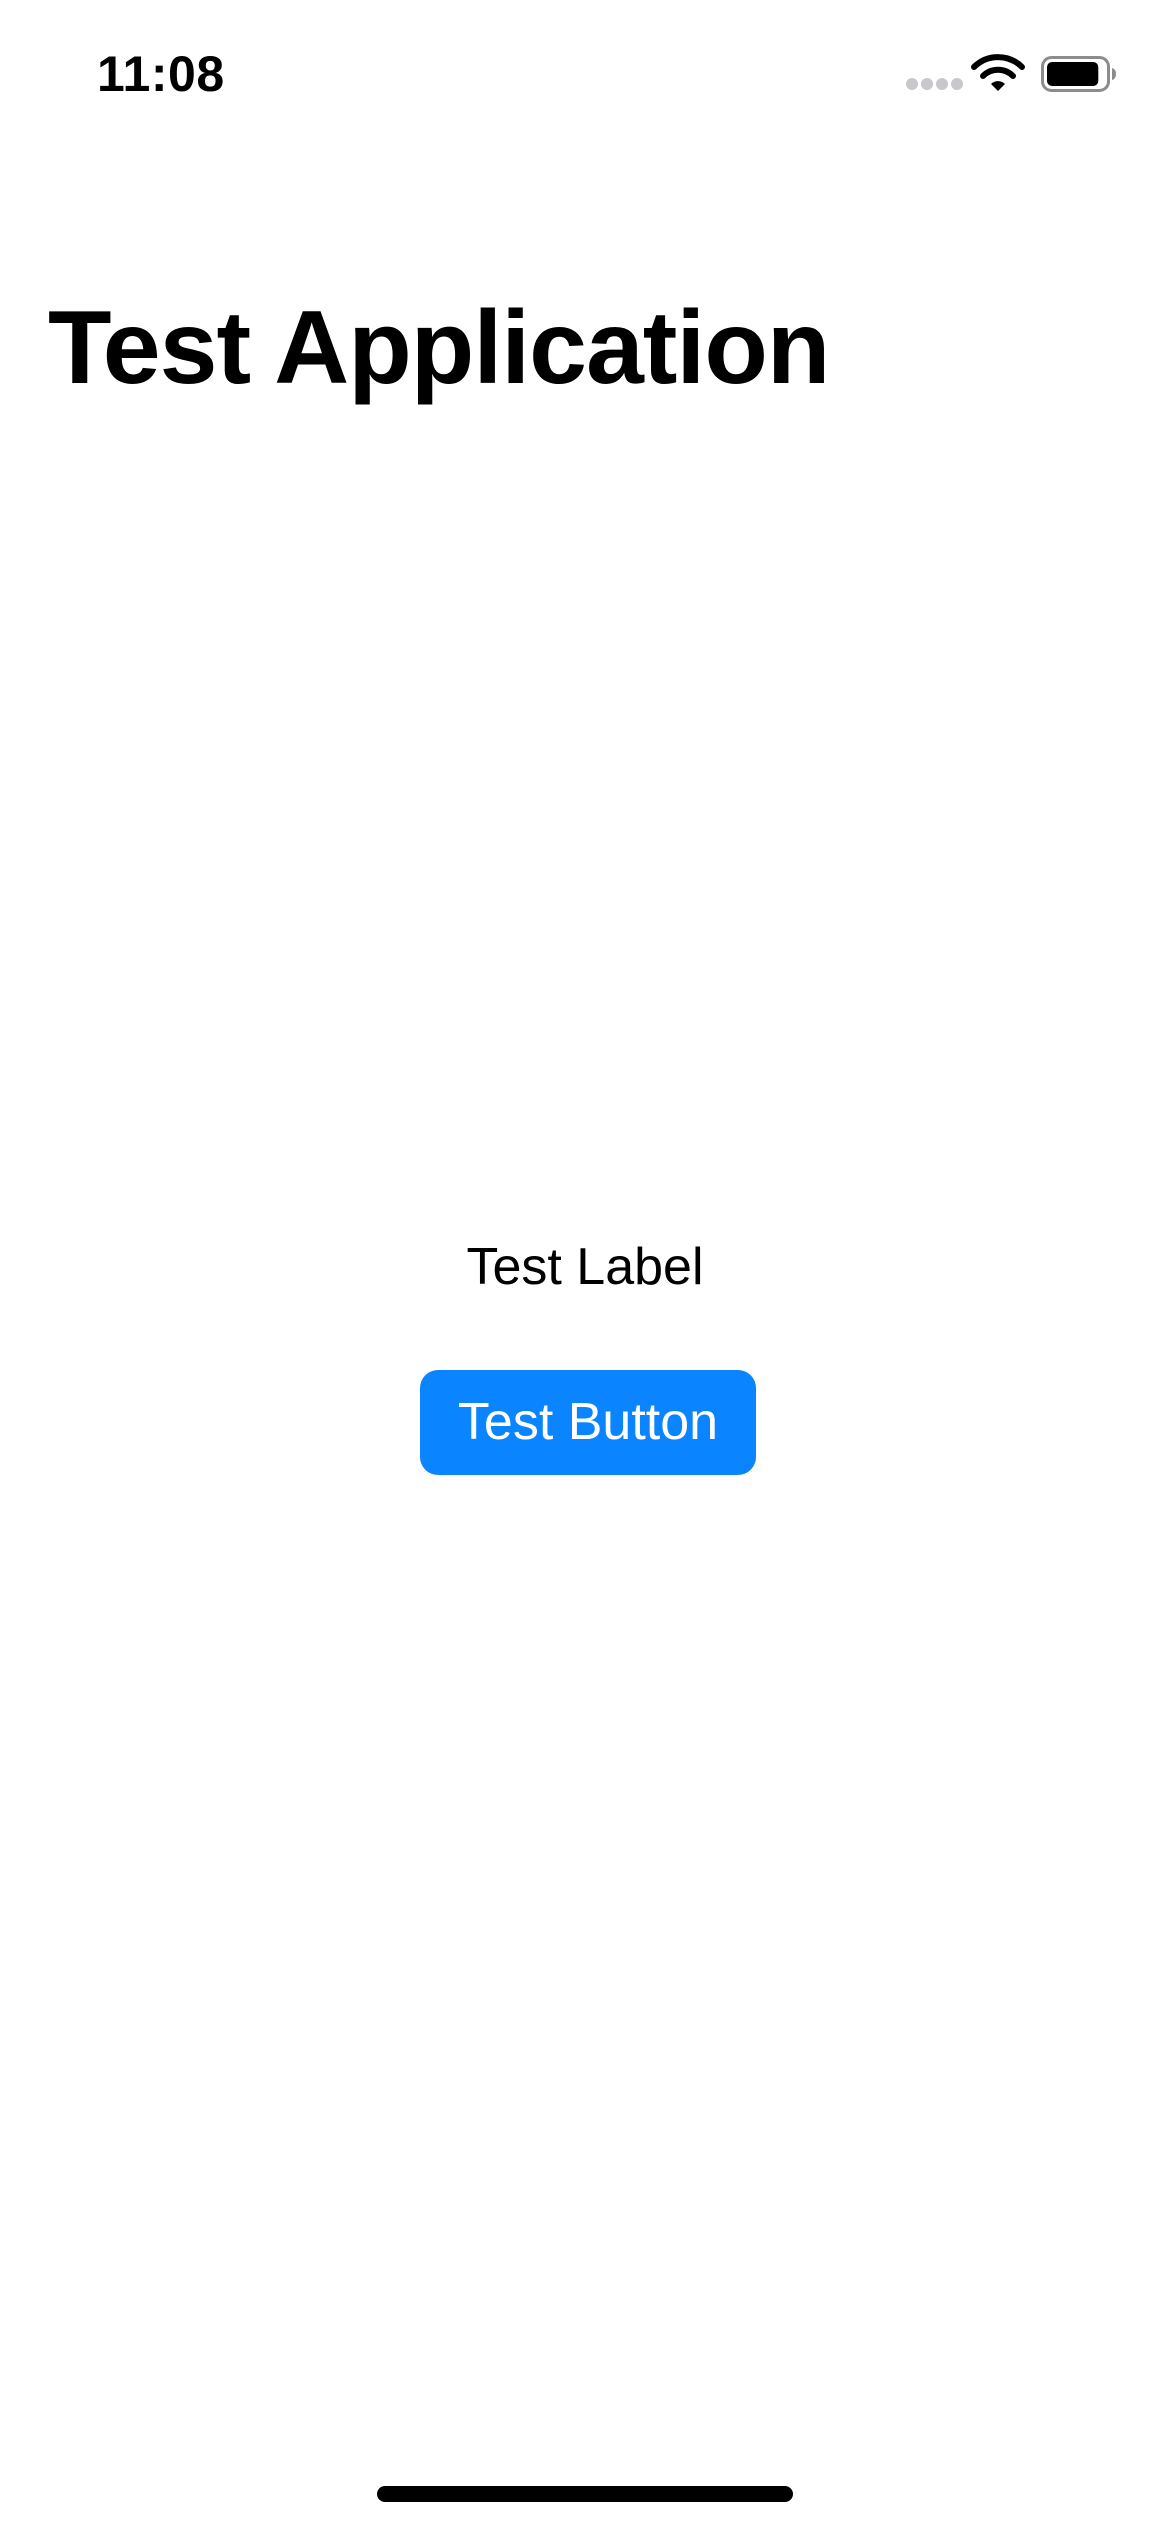 The width and height of the screenshot is (1170, 2532). Describe the element at coordinates (439, 348) in the screenshot. I see `page-title: Test Application` at that location.